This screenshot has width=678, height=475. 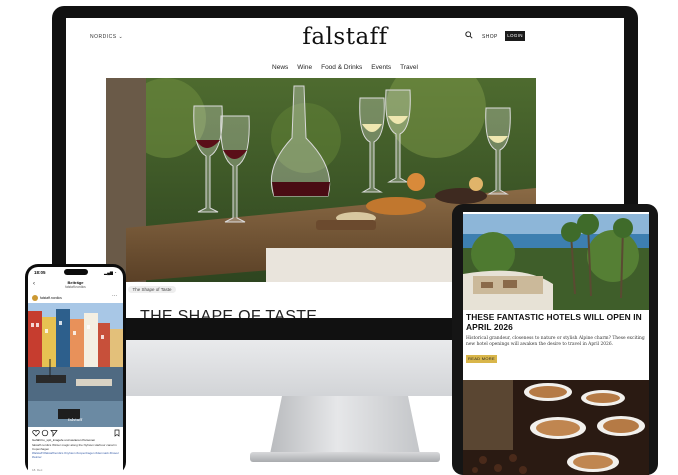 I want to click on main-nav: News Wine Food & Drinks Events Travel, so click(x=345, y=67).